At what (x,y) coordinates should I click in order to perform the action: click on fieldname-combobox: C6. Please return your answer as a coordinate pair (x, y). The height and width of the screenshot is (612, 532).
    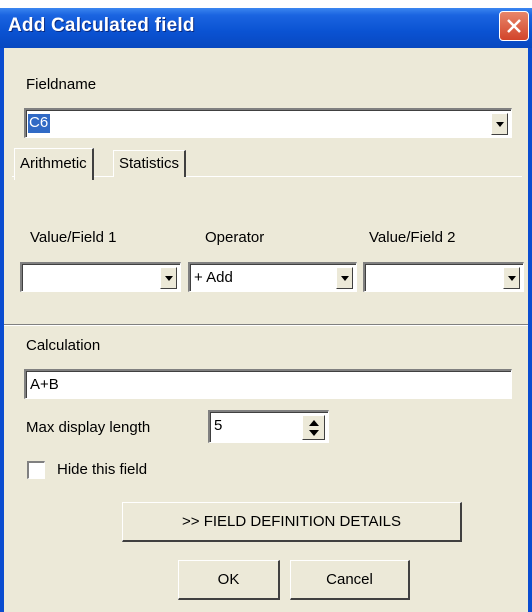
    Looking at the image, I should click on (268, 123).